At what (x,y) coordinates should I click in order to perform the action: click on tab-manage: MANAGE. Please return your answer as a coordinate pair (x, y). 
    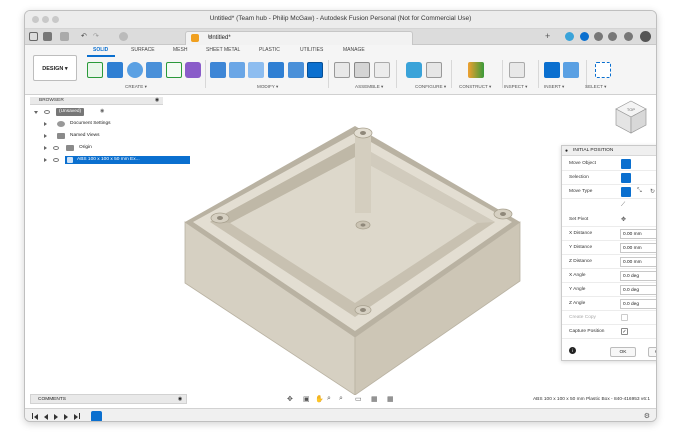
    Looking at the image, I should click on (354, 50).